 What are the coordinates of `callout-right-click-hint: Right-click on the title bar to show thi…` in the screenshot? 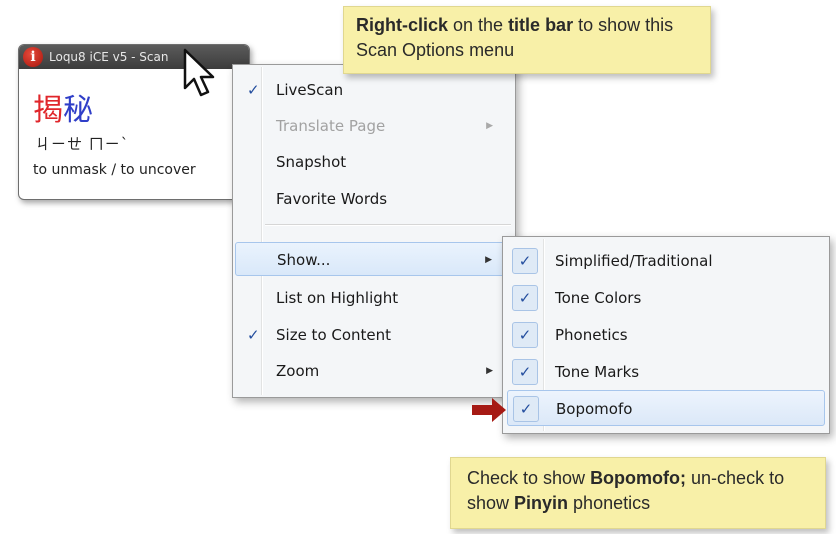 It's located at (527, 40).